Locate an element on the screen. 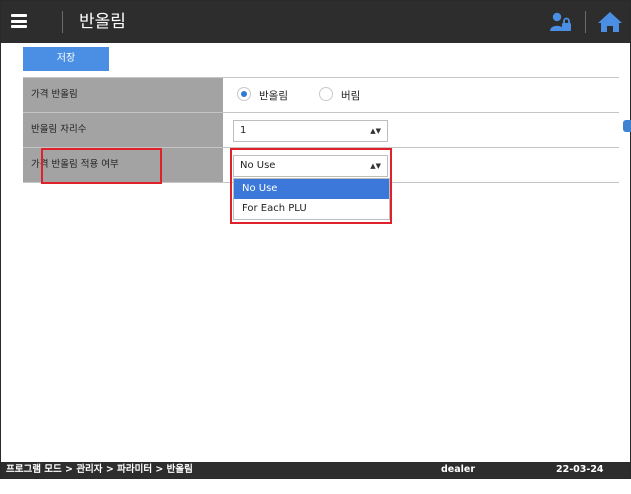 The width and height of the screenshot is (631, 494). user-lock-icon is located at coordinates (561, 22).